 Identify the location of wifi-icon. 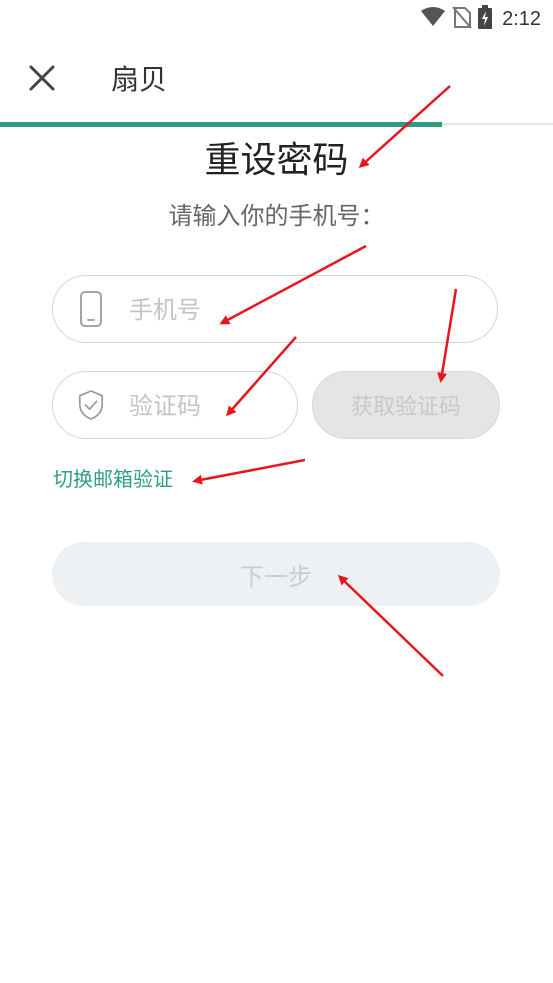
(433, 19).